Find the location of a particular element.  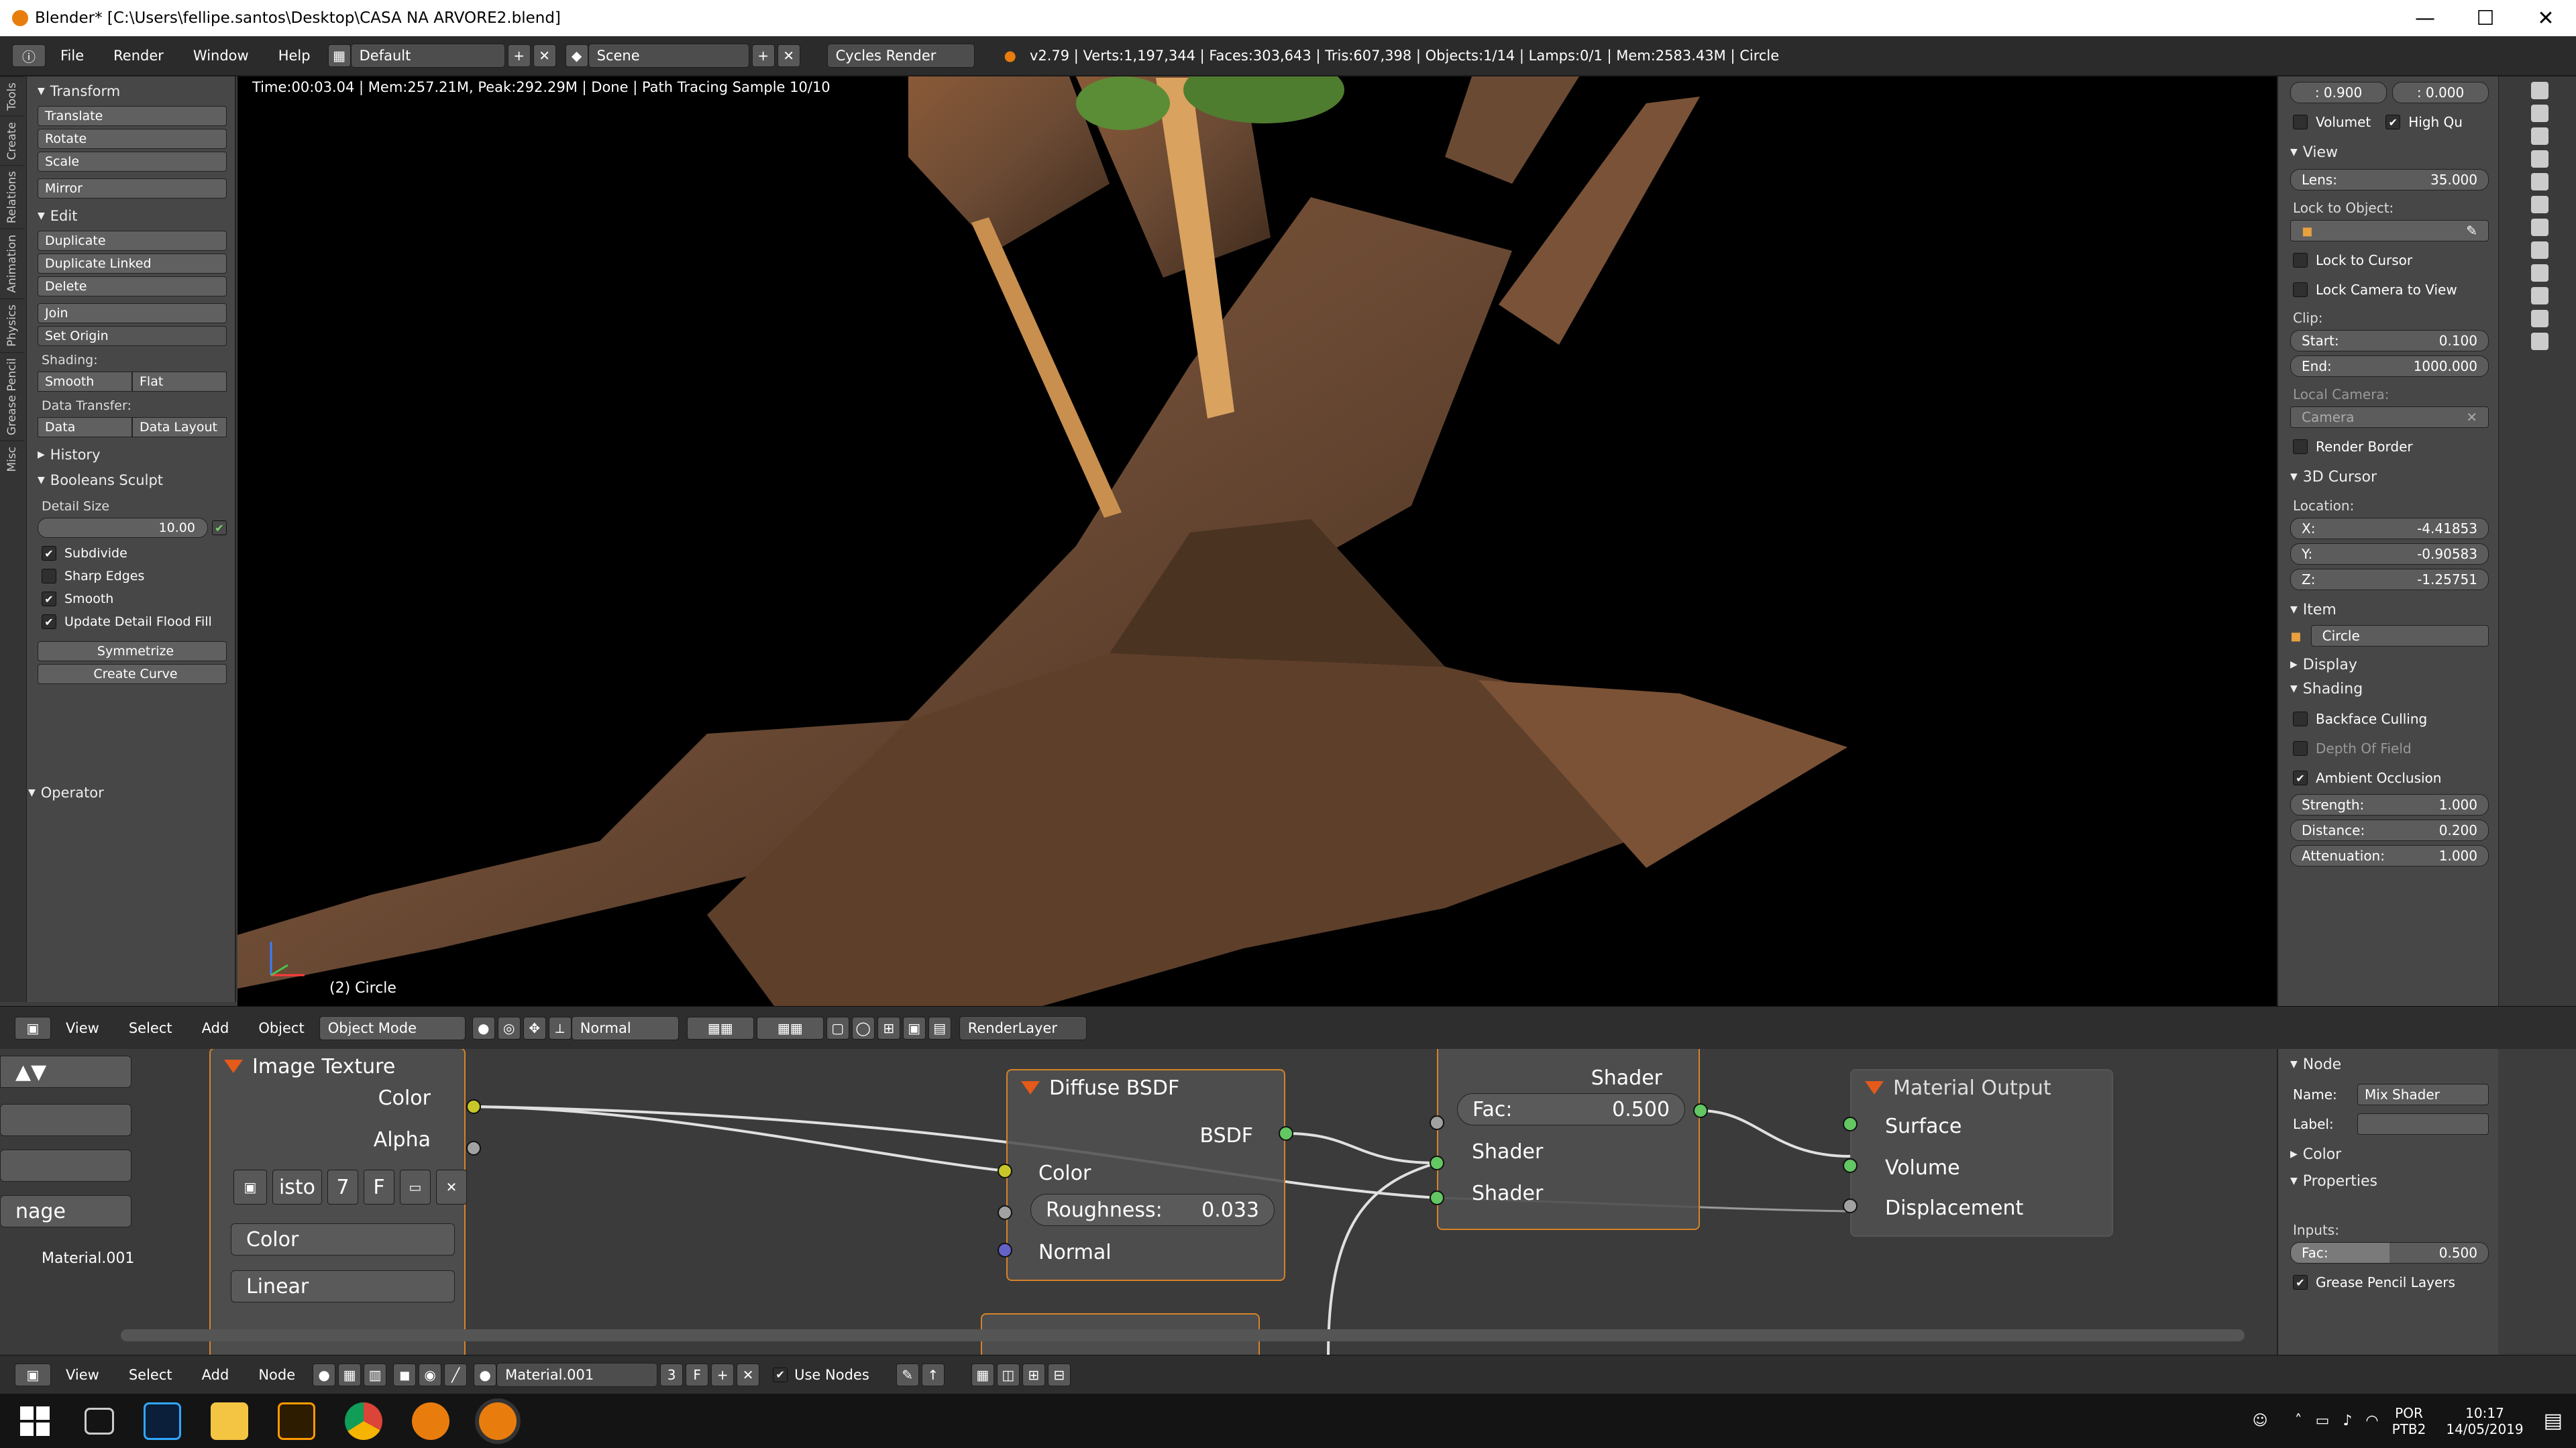

surface-input-socket is located at coordinates (1850, 1124).